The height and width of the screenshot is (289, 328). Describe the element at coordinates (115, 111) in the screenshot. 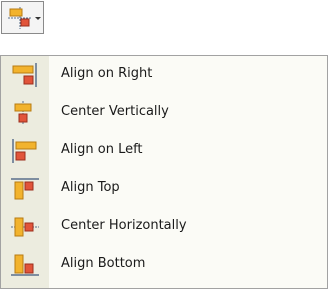

I see `menu-item-label: Center Vertically` at that location.